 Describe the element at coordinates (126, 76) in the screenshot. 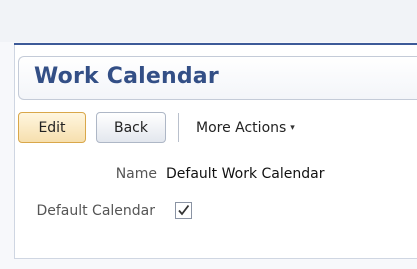

I see `page-title: Work Calendar` at that location.